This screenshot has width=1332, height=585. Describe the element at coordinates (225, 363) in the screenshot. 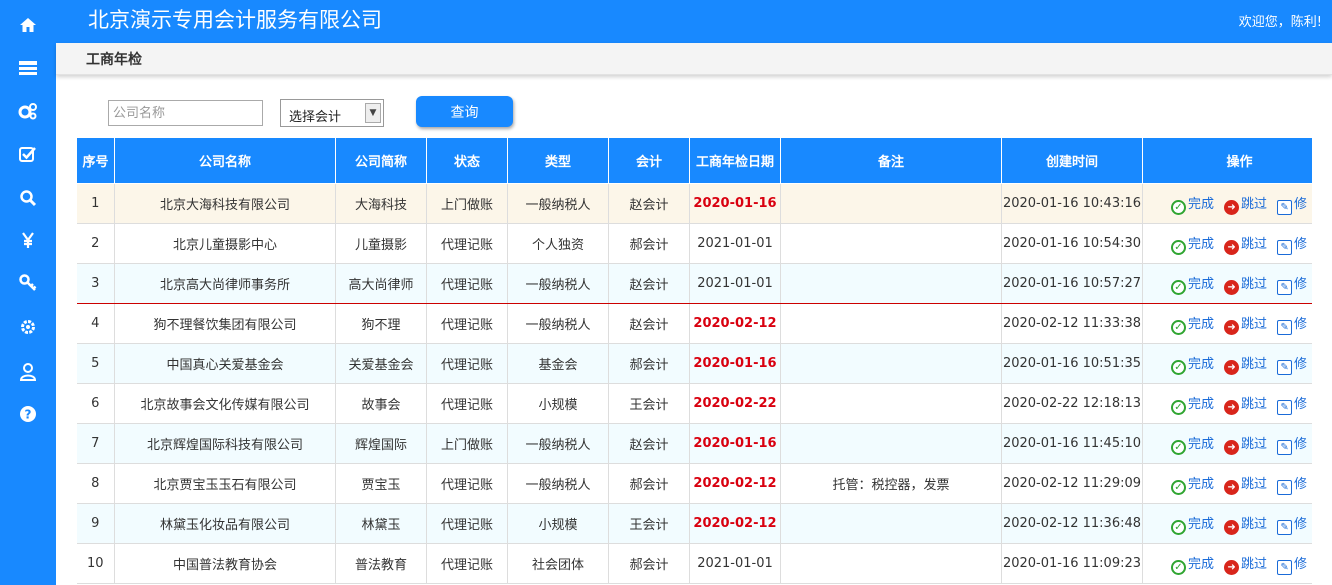

I see `cell-company-name: 中国真心关爱基金会` at that location.